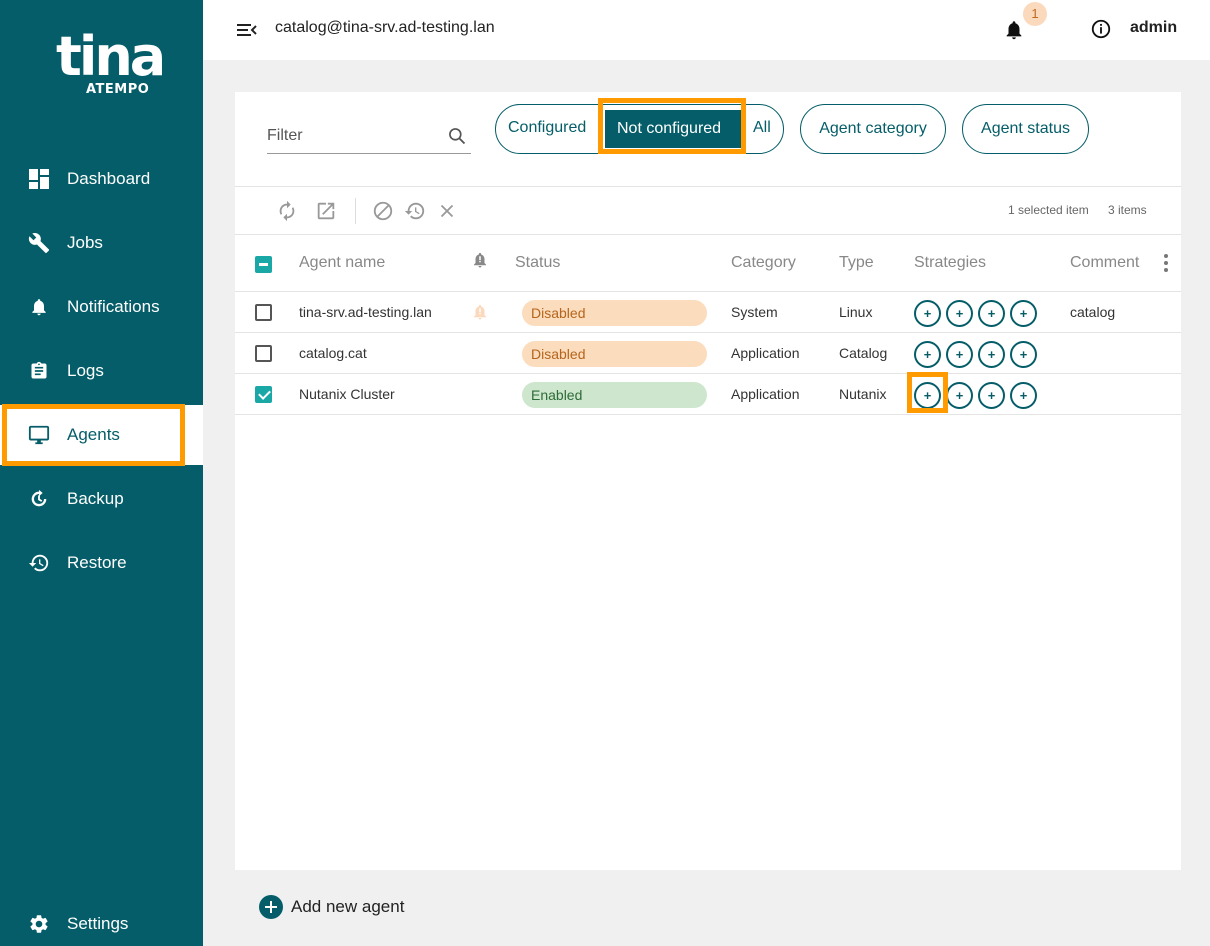 This screenshot has width=1210, height=946. What do you see at coordinates (348, 906) in the screenshot?
I see `add-new-agent-label: Add new agent` at bounding box center [348, 906].